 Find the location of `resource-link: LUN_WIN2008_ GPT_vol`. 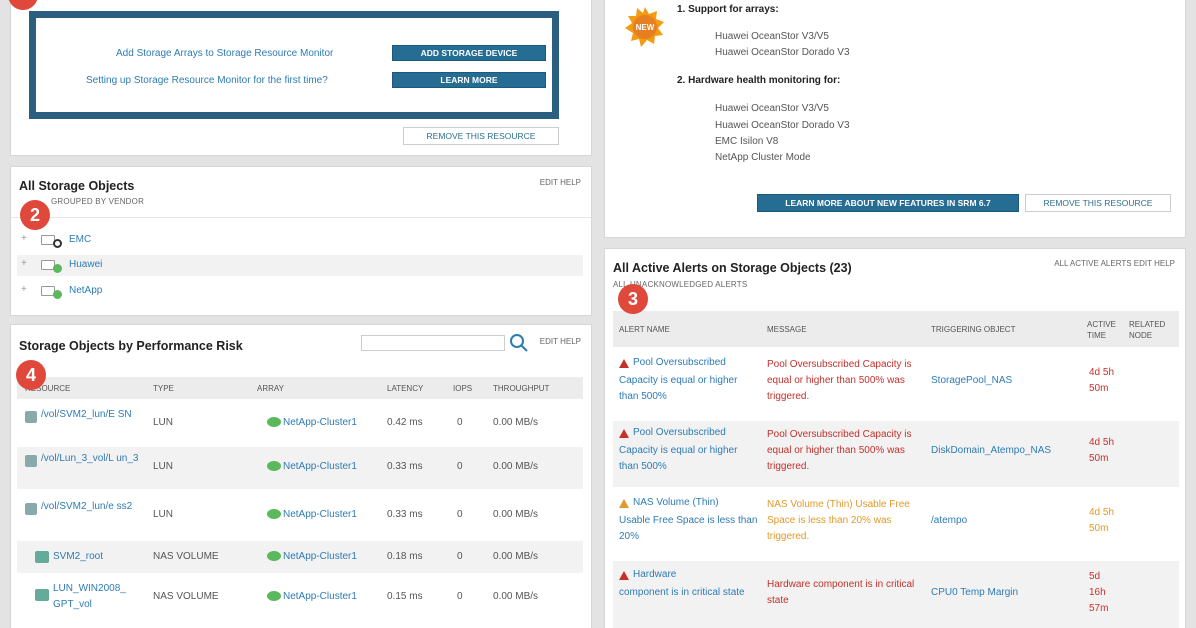

resource-link: LUN_WIN2008_ GPT_vol is located at coordinates (98, 597).